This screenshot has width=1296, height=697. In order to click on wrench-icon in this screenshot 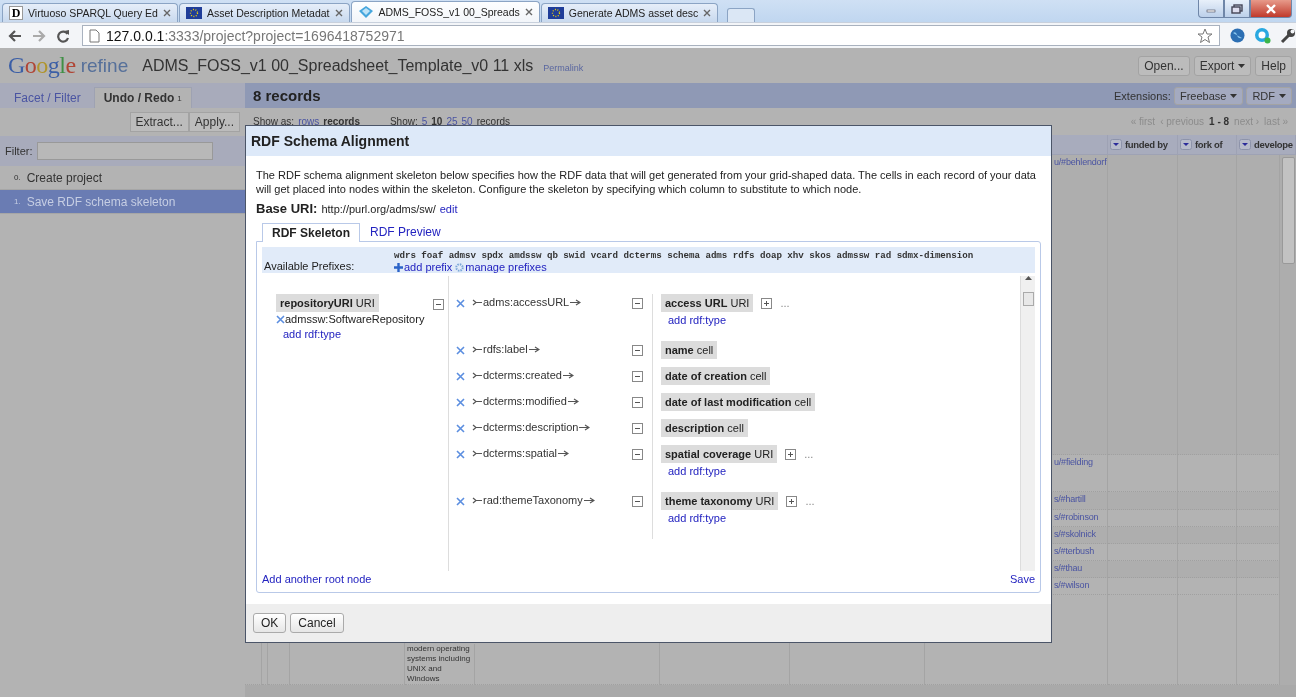, I will do `click(1288, 35)`.